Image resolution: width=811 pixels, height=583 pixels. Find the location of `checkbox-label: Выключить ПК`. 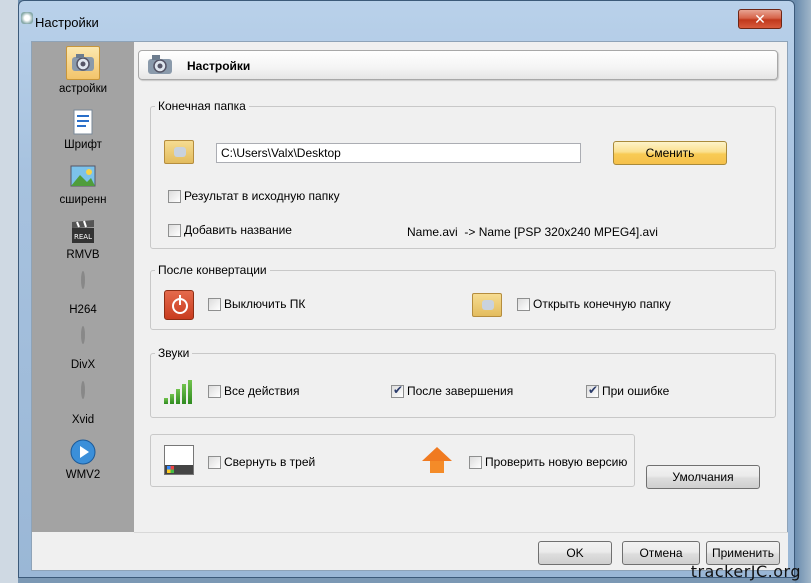

checkbox-label: Выключить ПК is located at coordinates (265, 304).